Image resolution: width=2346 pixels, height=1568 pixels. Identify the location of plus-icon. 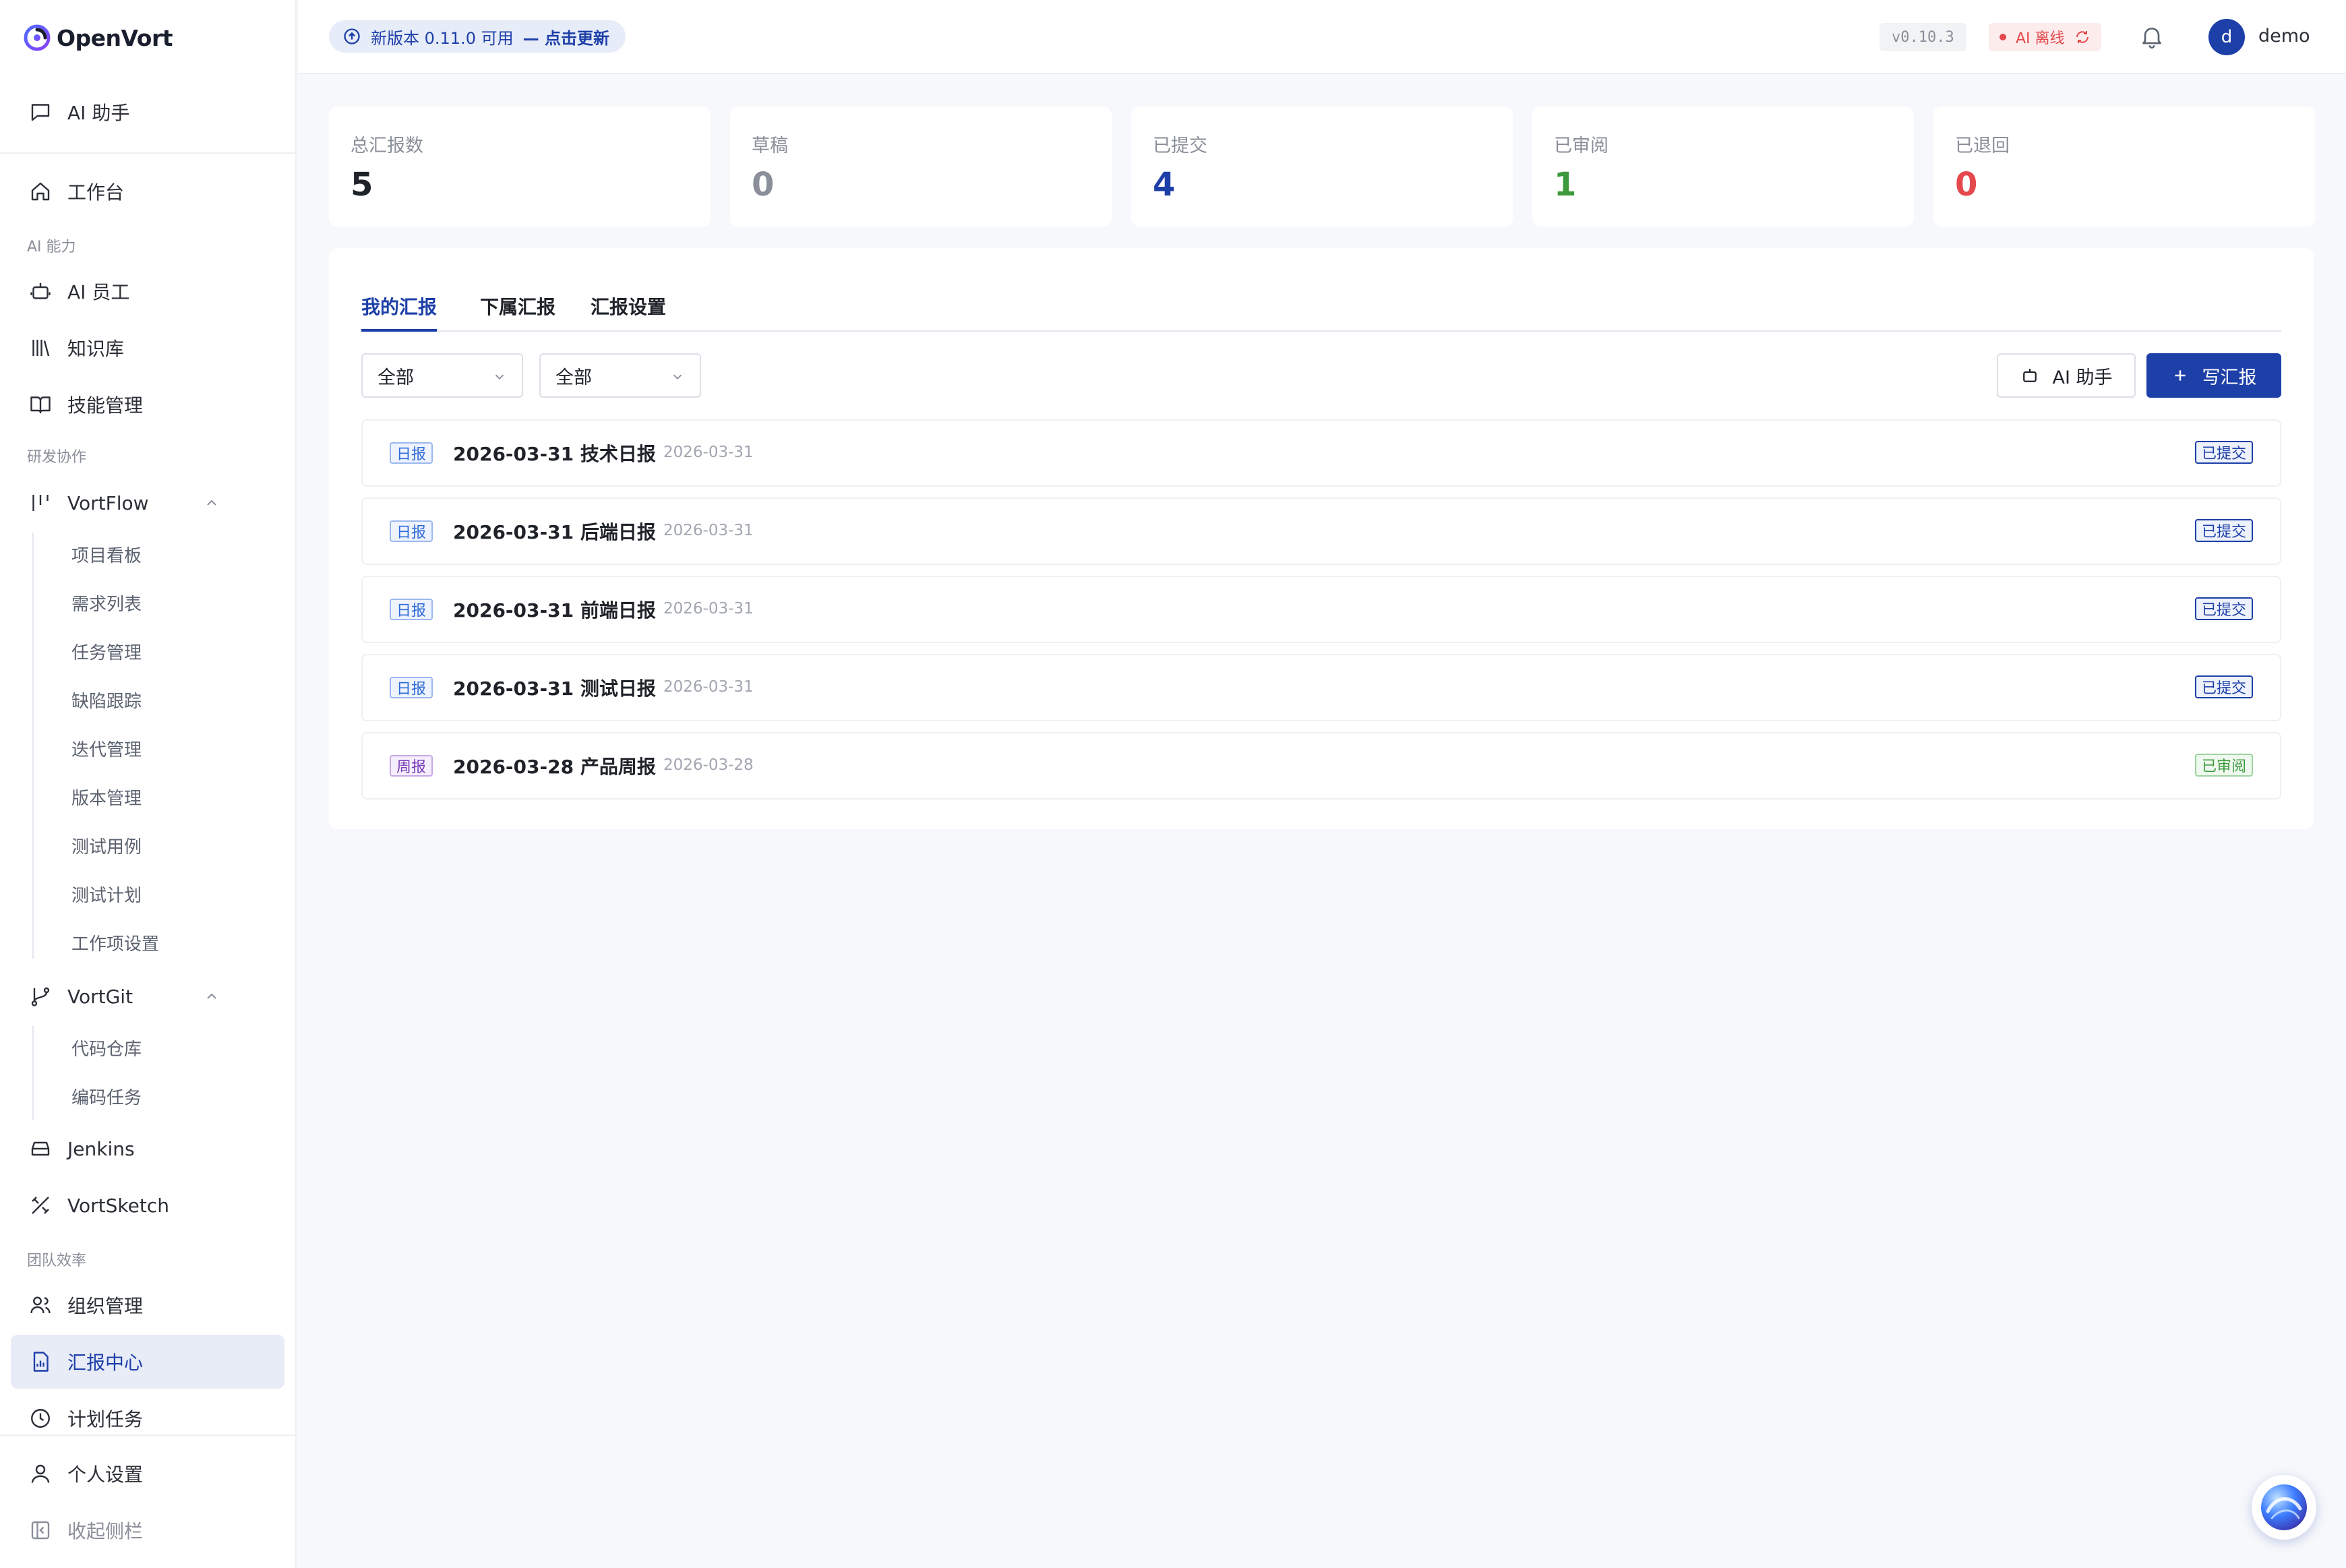
(2180, 375).